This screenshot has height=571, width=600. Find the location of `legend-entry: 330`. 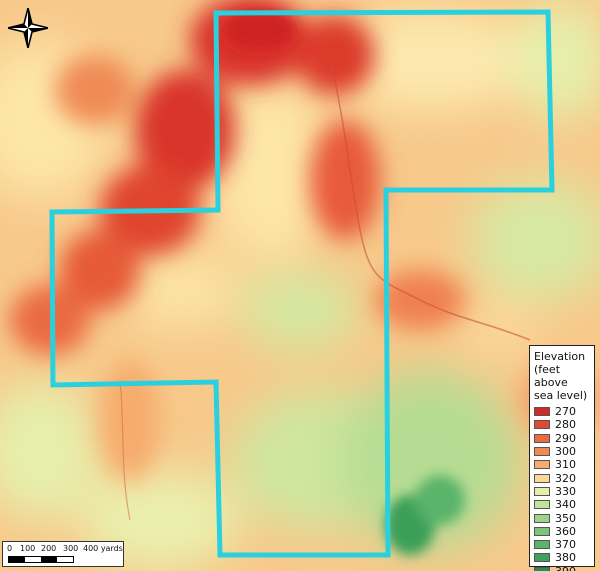

legend-entry: 330 is located at coordinates (562, 491).